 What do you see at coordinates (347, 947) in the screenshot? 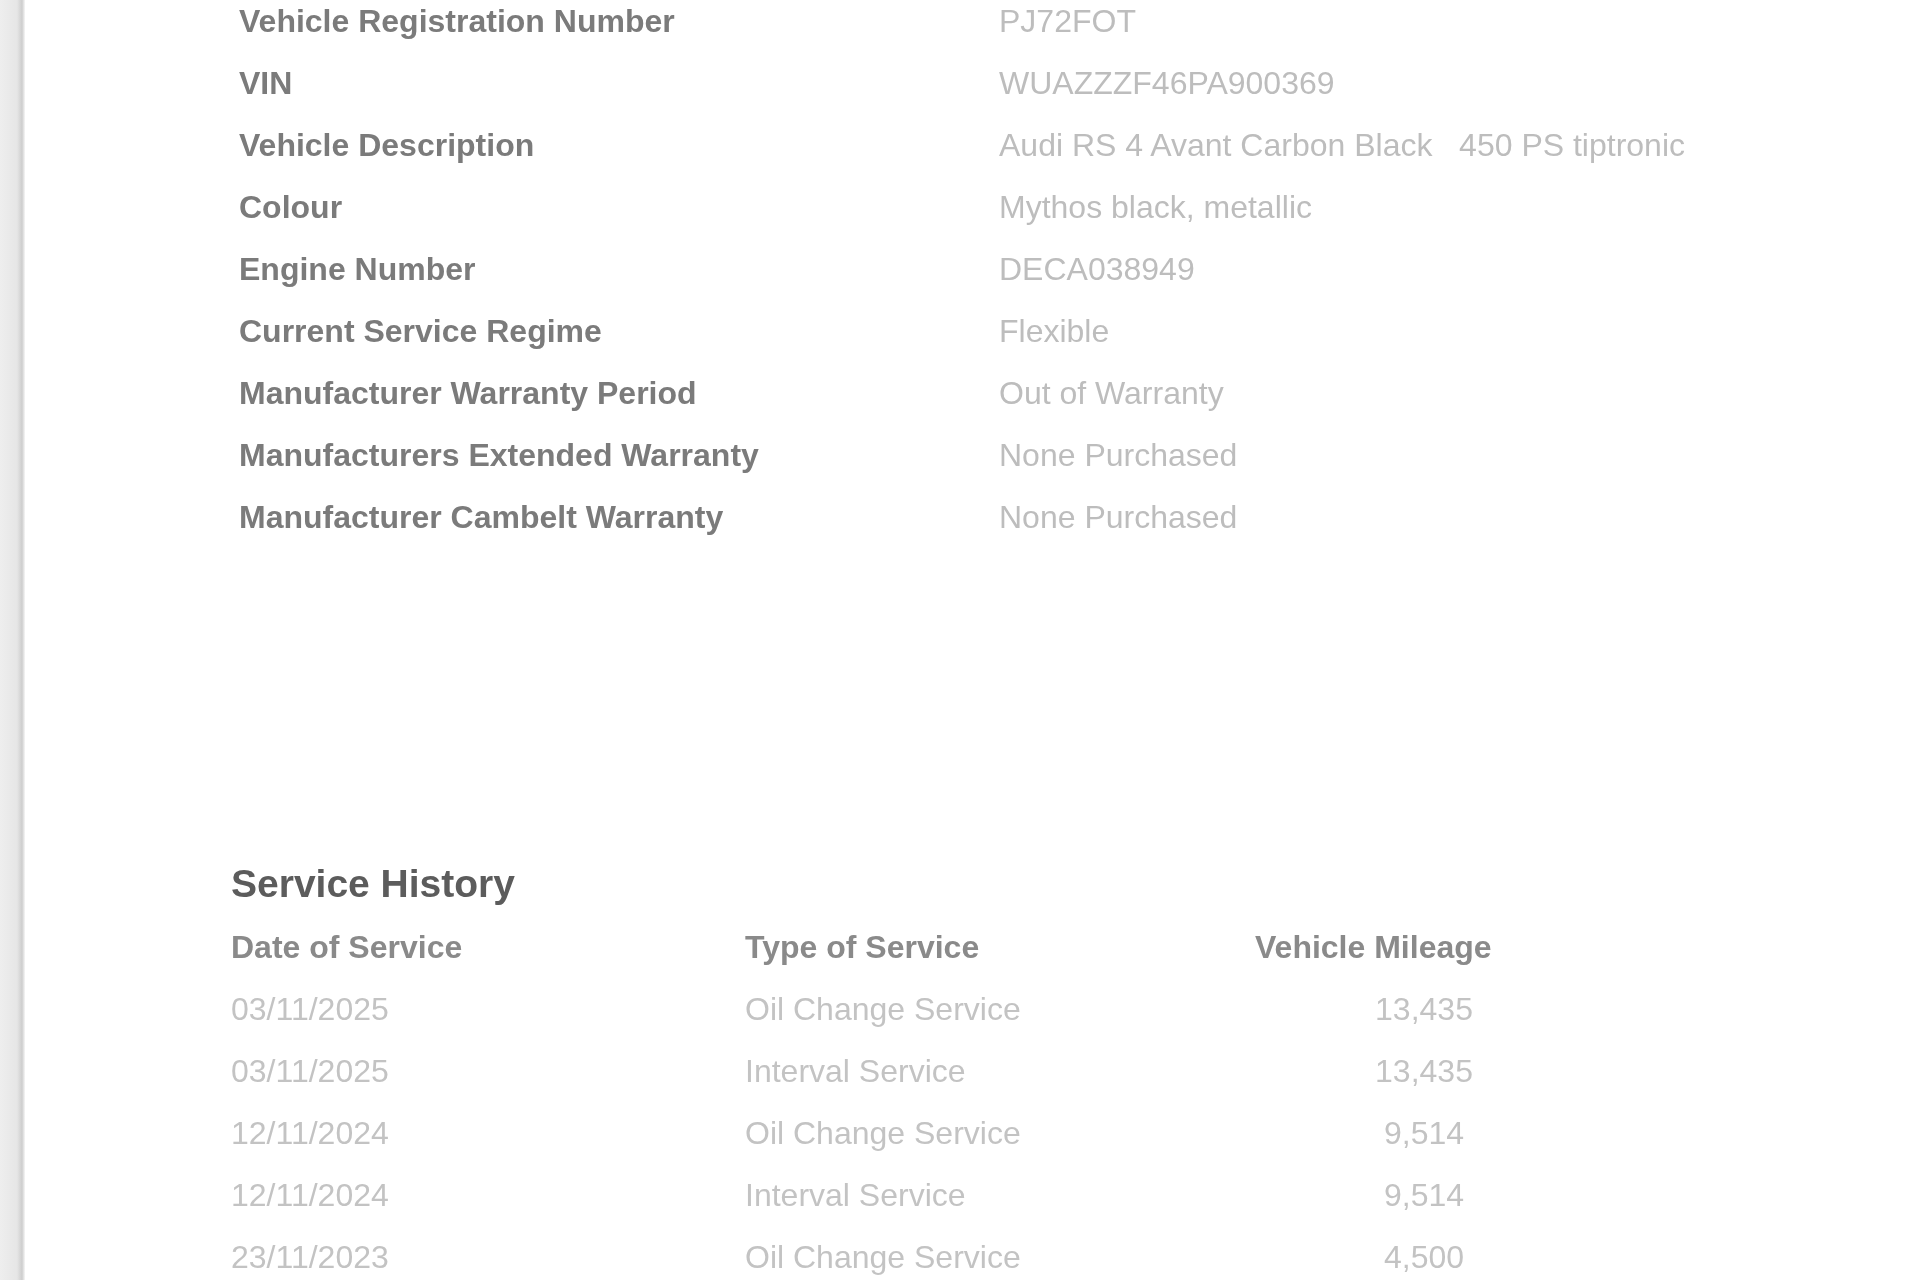
I see `column-header: Date of Service` at bounding box center [347, 947].